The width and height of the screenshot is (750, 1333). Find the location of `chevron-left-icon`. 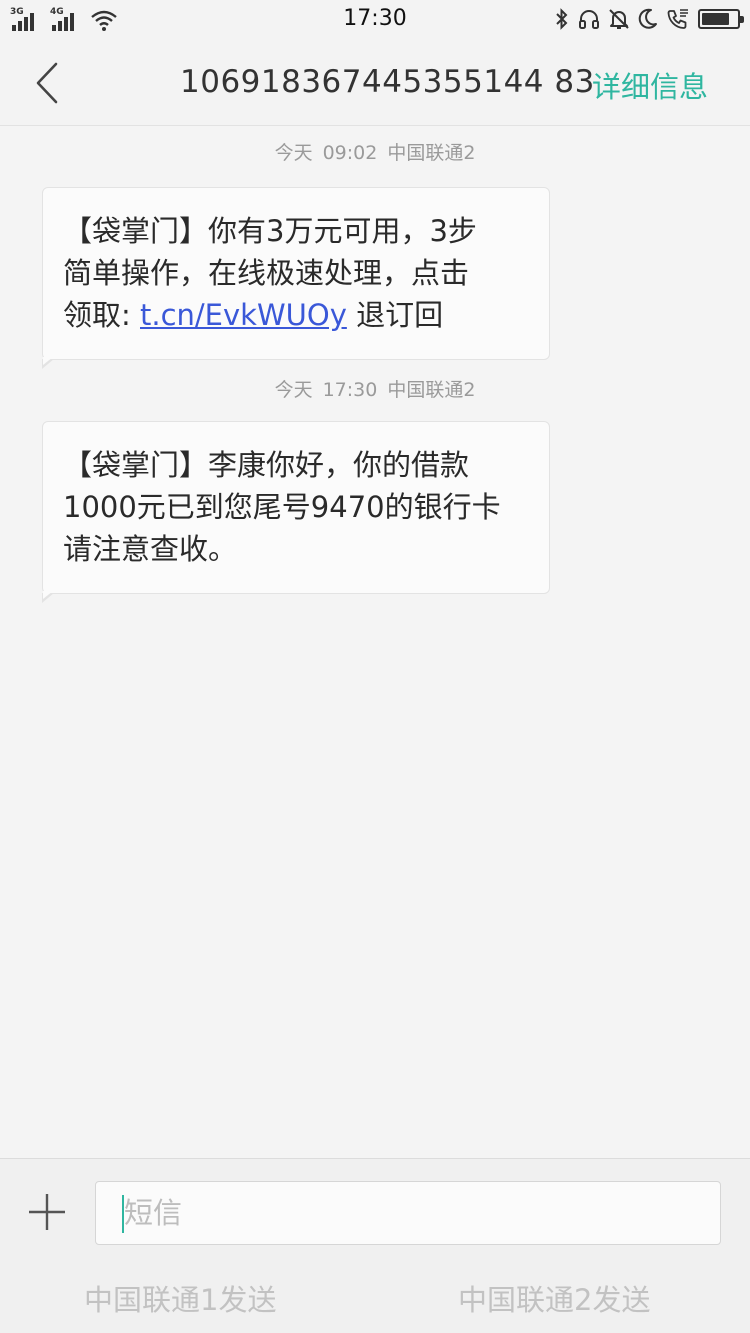

chevron-left-icon is located at coordinates (47, 83).